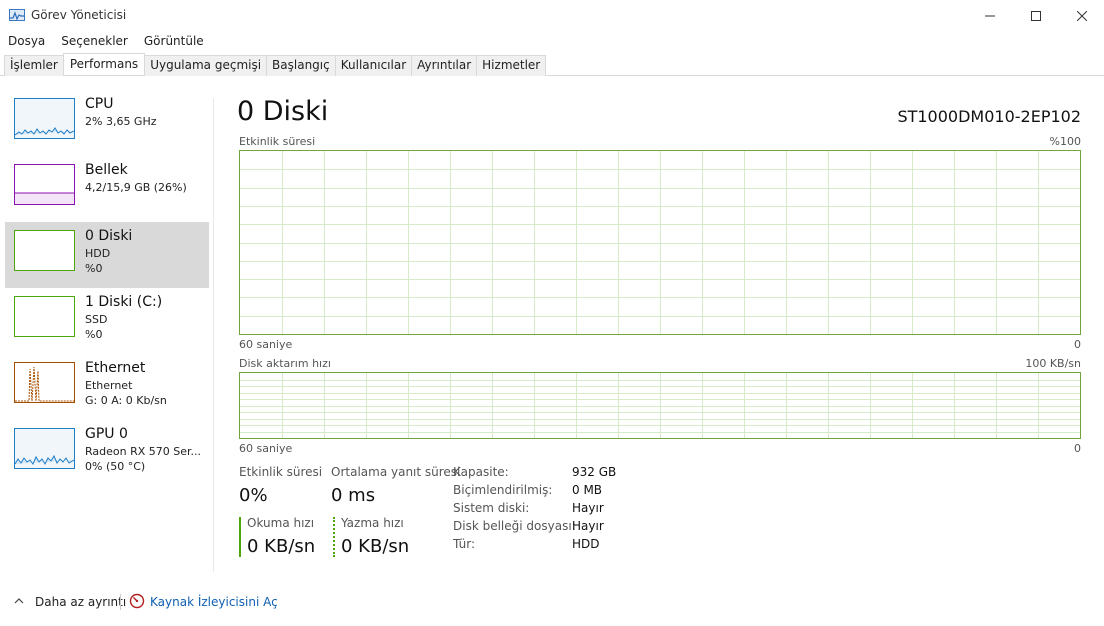  What do you see at coordinates (253, 495) in the screenshot?
I see `active-time-value: 0%` at bounding box center [253, 495].